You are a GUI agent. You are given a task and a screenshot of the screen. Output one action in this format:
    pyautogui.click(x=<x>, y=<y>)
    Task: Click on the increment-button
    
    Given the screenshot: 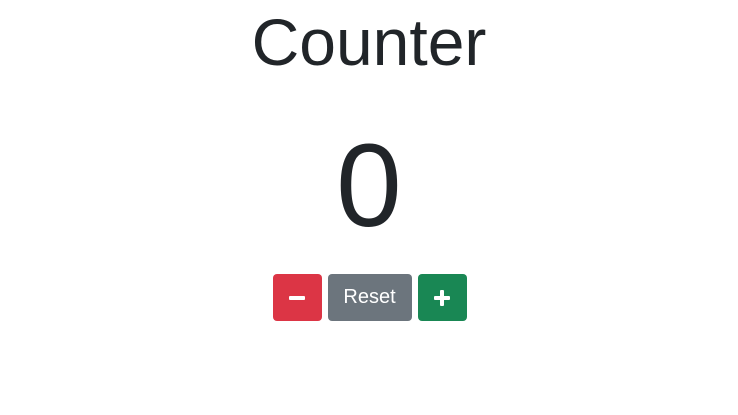 What is the action you would take?
    pyautogui.click(x=442, y=297)
    